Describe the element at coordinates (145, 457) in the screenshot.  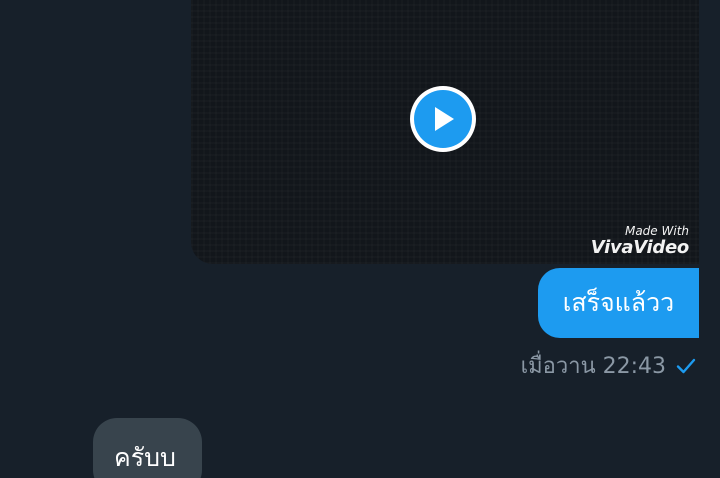
I see `incoming-message-text: ครับบ` at that location.